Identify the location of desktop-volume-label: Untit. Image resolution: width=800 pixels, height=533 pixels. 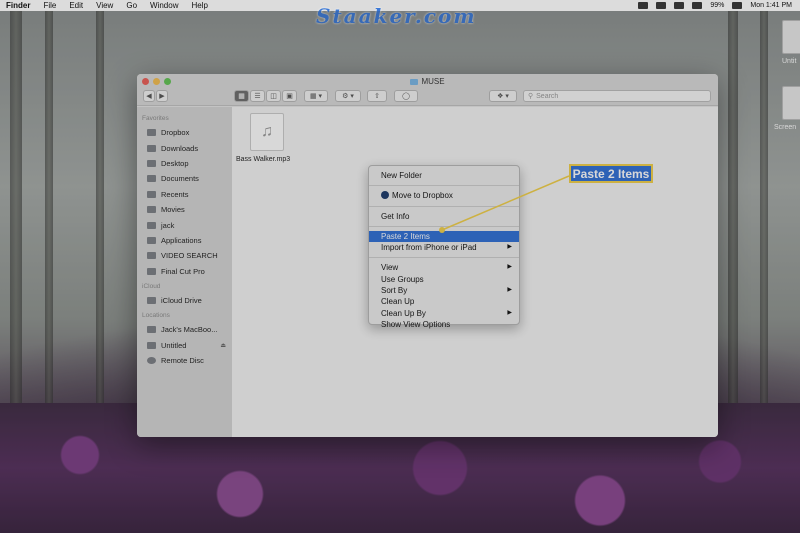
(789, 61).